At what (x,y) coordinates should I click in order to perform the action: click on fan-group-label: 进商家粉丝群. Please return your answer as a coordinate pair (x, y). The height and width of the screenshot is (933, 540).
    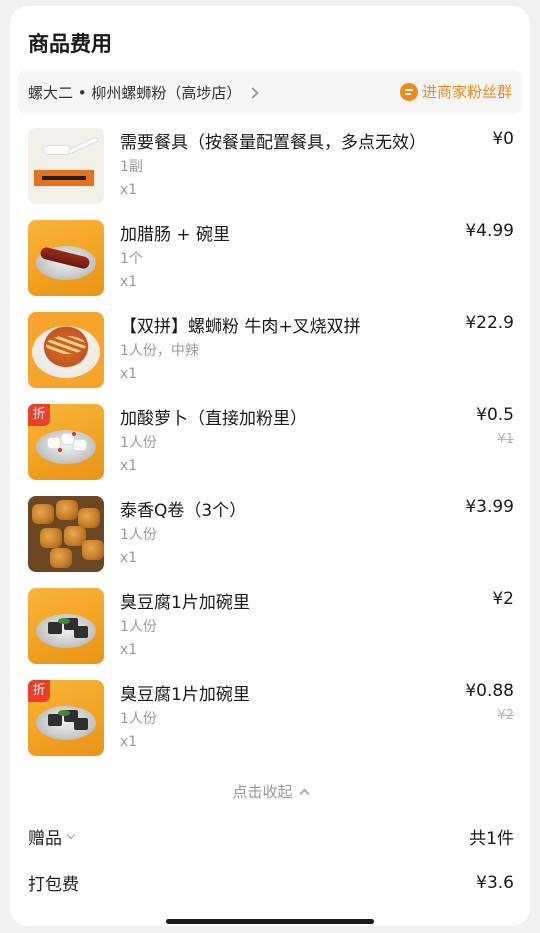
    Looking at the image, I should click on (466, 92).